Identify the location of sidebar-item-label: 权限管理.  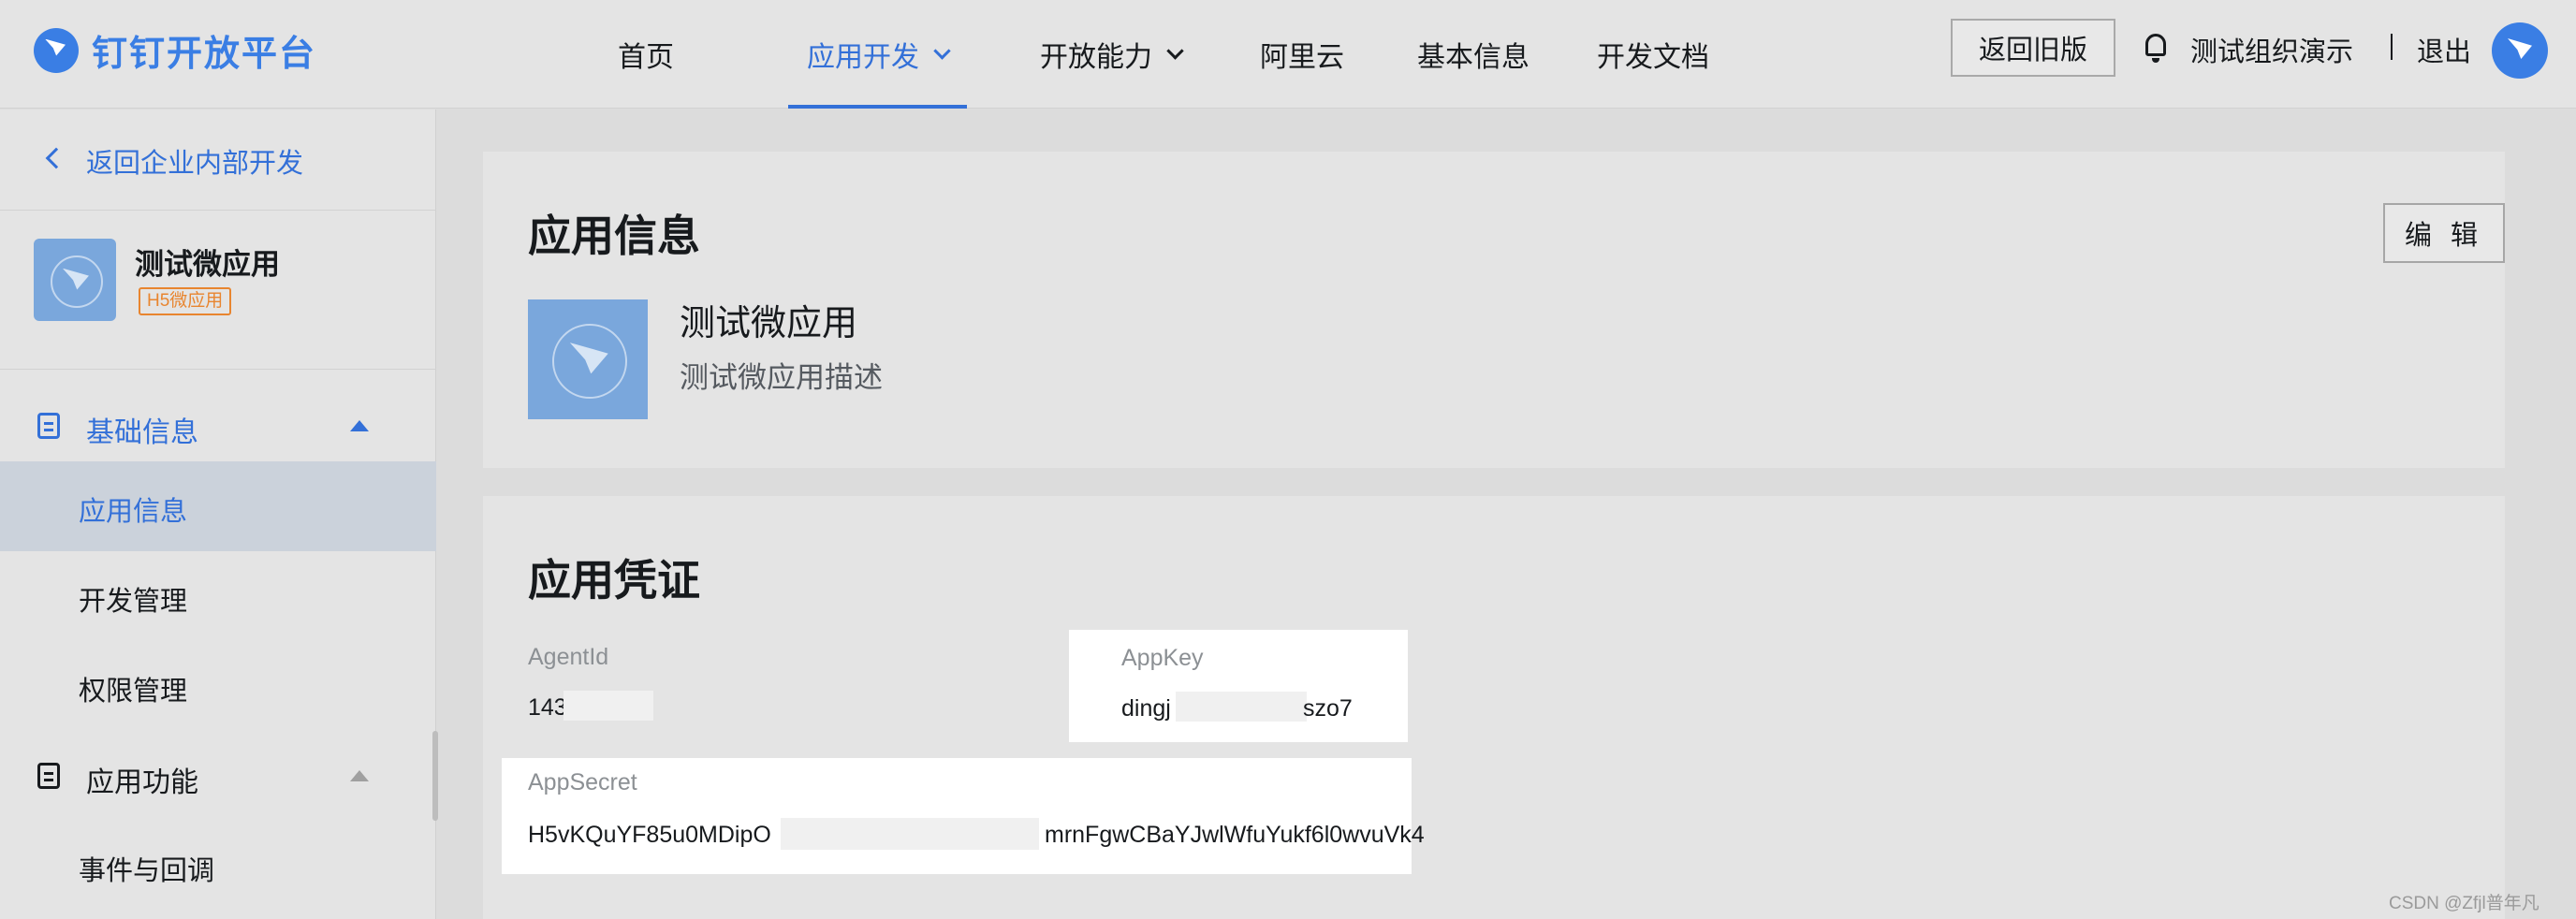
(133, 692).